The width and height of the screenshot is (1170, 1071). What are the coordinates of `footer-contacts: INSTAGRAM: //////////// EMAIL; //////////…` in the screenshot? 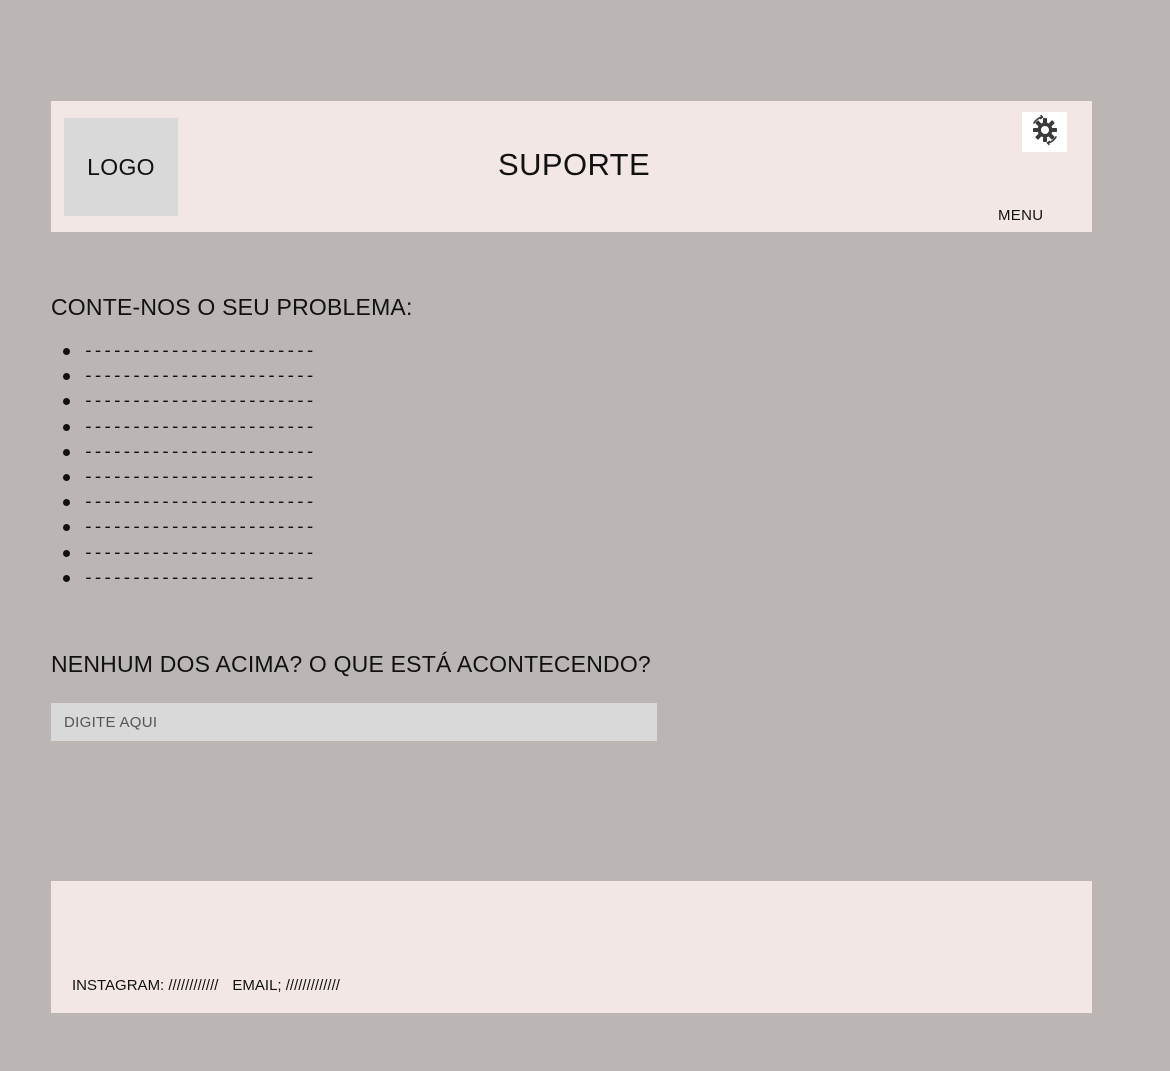 It's located at (206, 985).